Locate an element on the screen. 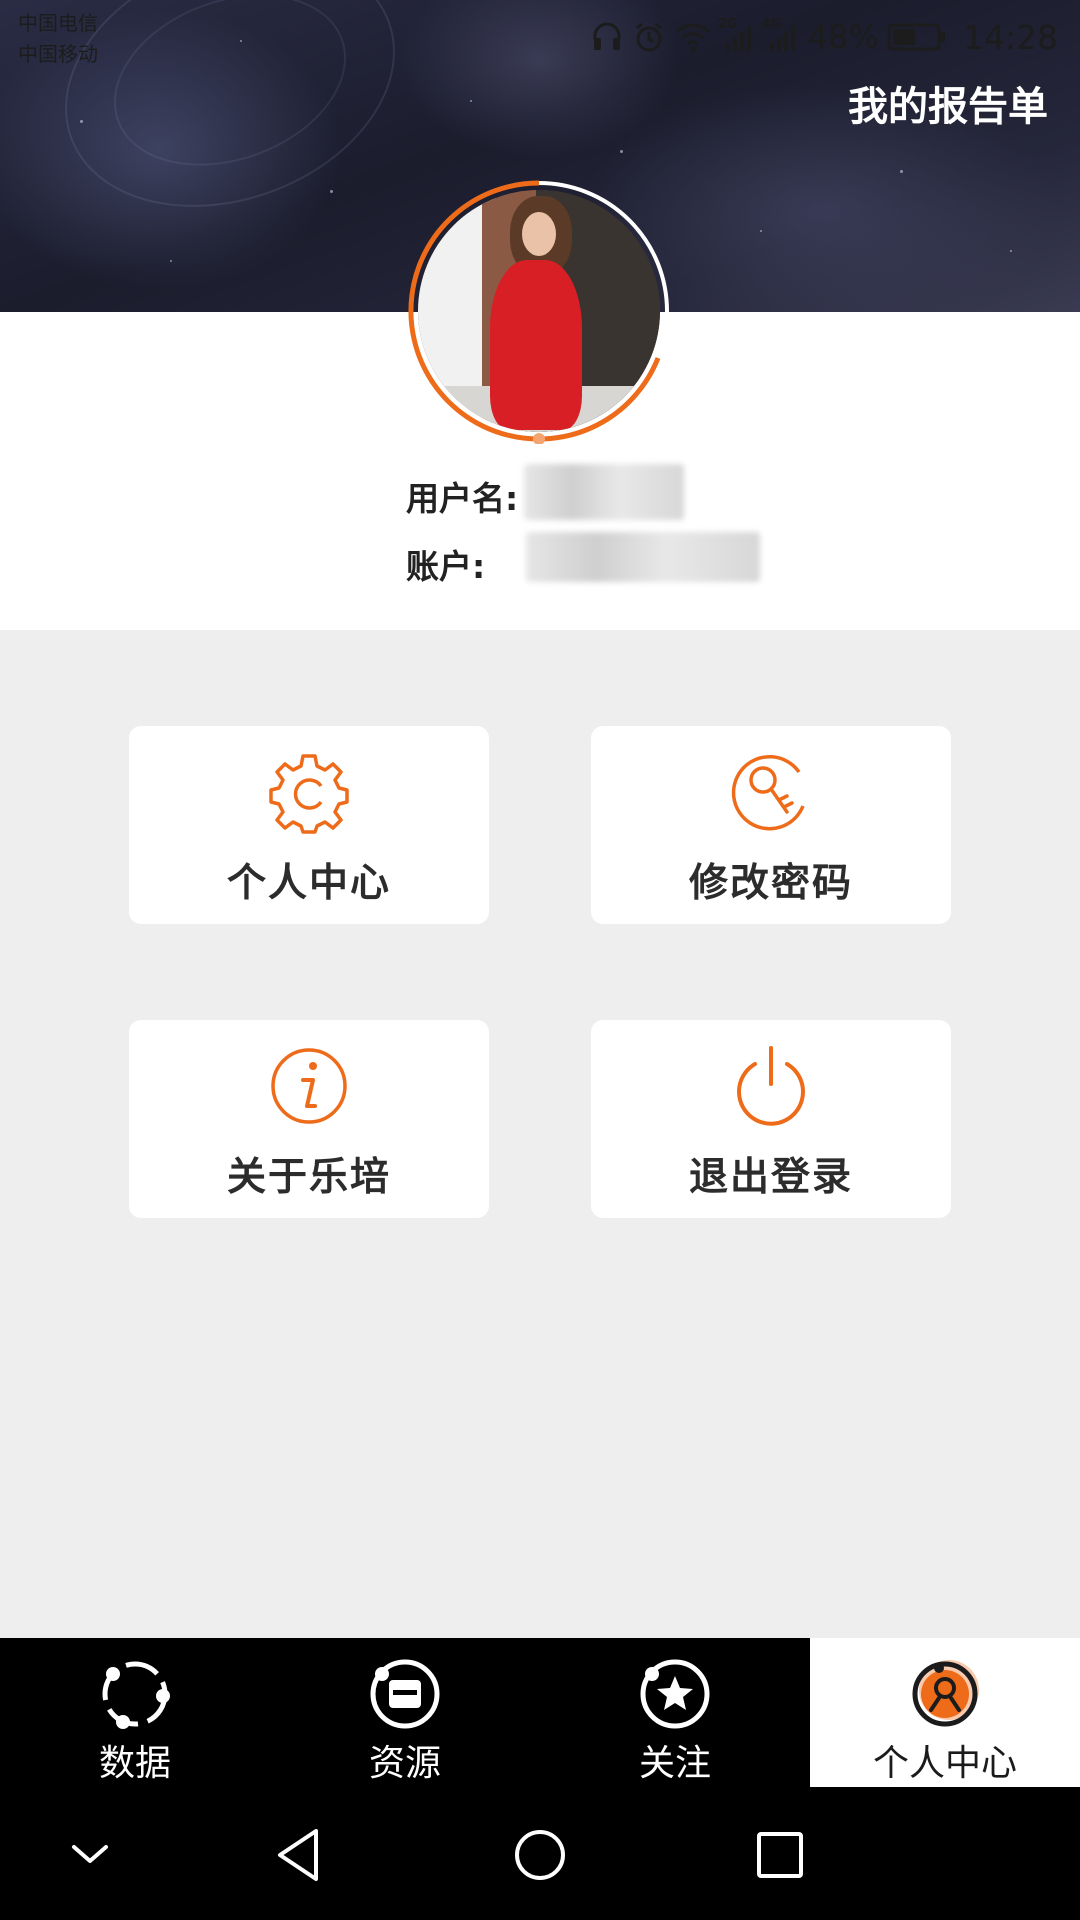  logout-card: 退出登录 is located at coordinates (771, 1119).